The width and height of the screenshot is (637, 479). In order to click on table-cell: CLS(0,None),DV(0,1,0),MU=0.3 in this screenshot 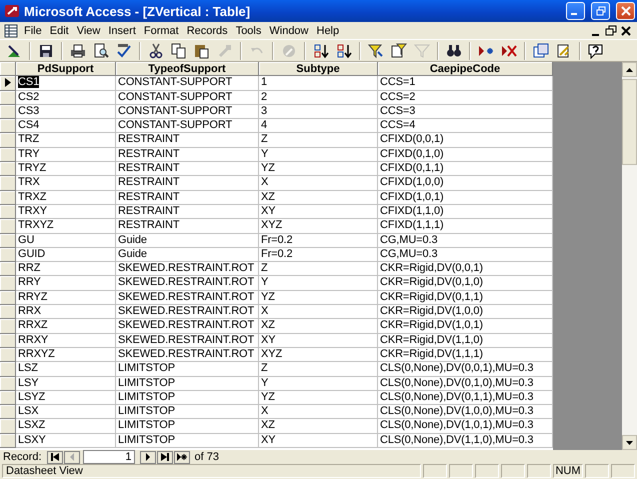, I will do `click(457, 382)`.